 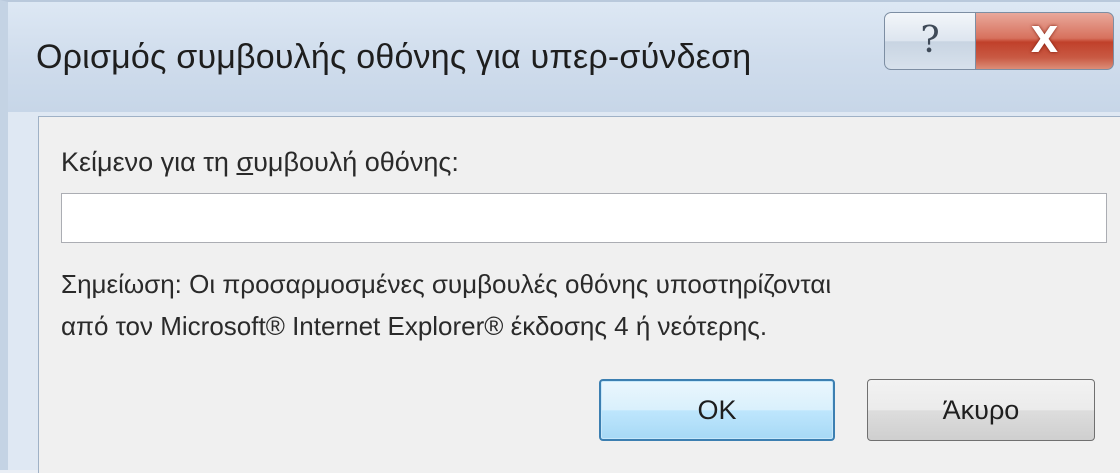 I want to click on label-prefix: Κείμενο για τη, so click(x=149, y=162).